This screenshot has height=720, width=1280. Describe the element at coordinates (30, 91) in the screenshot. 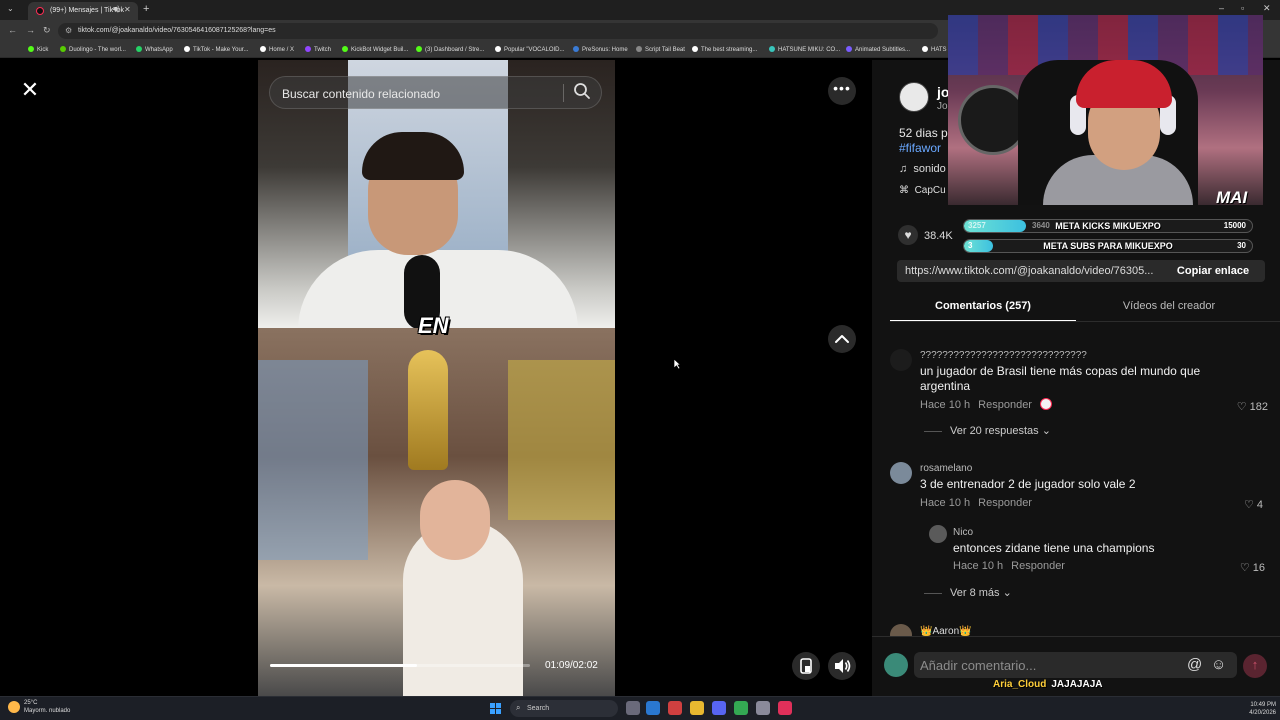

I see `close-video-button: ✕` at that location.